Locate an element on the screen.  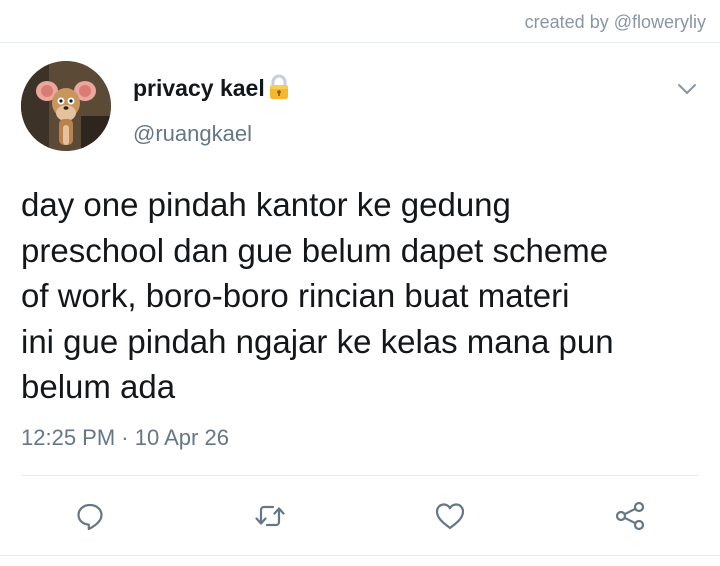
reply-icon is located at coordinates (90, 517).